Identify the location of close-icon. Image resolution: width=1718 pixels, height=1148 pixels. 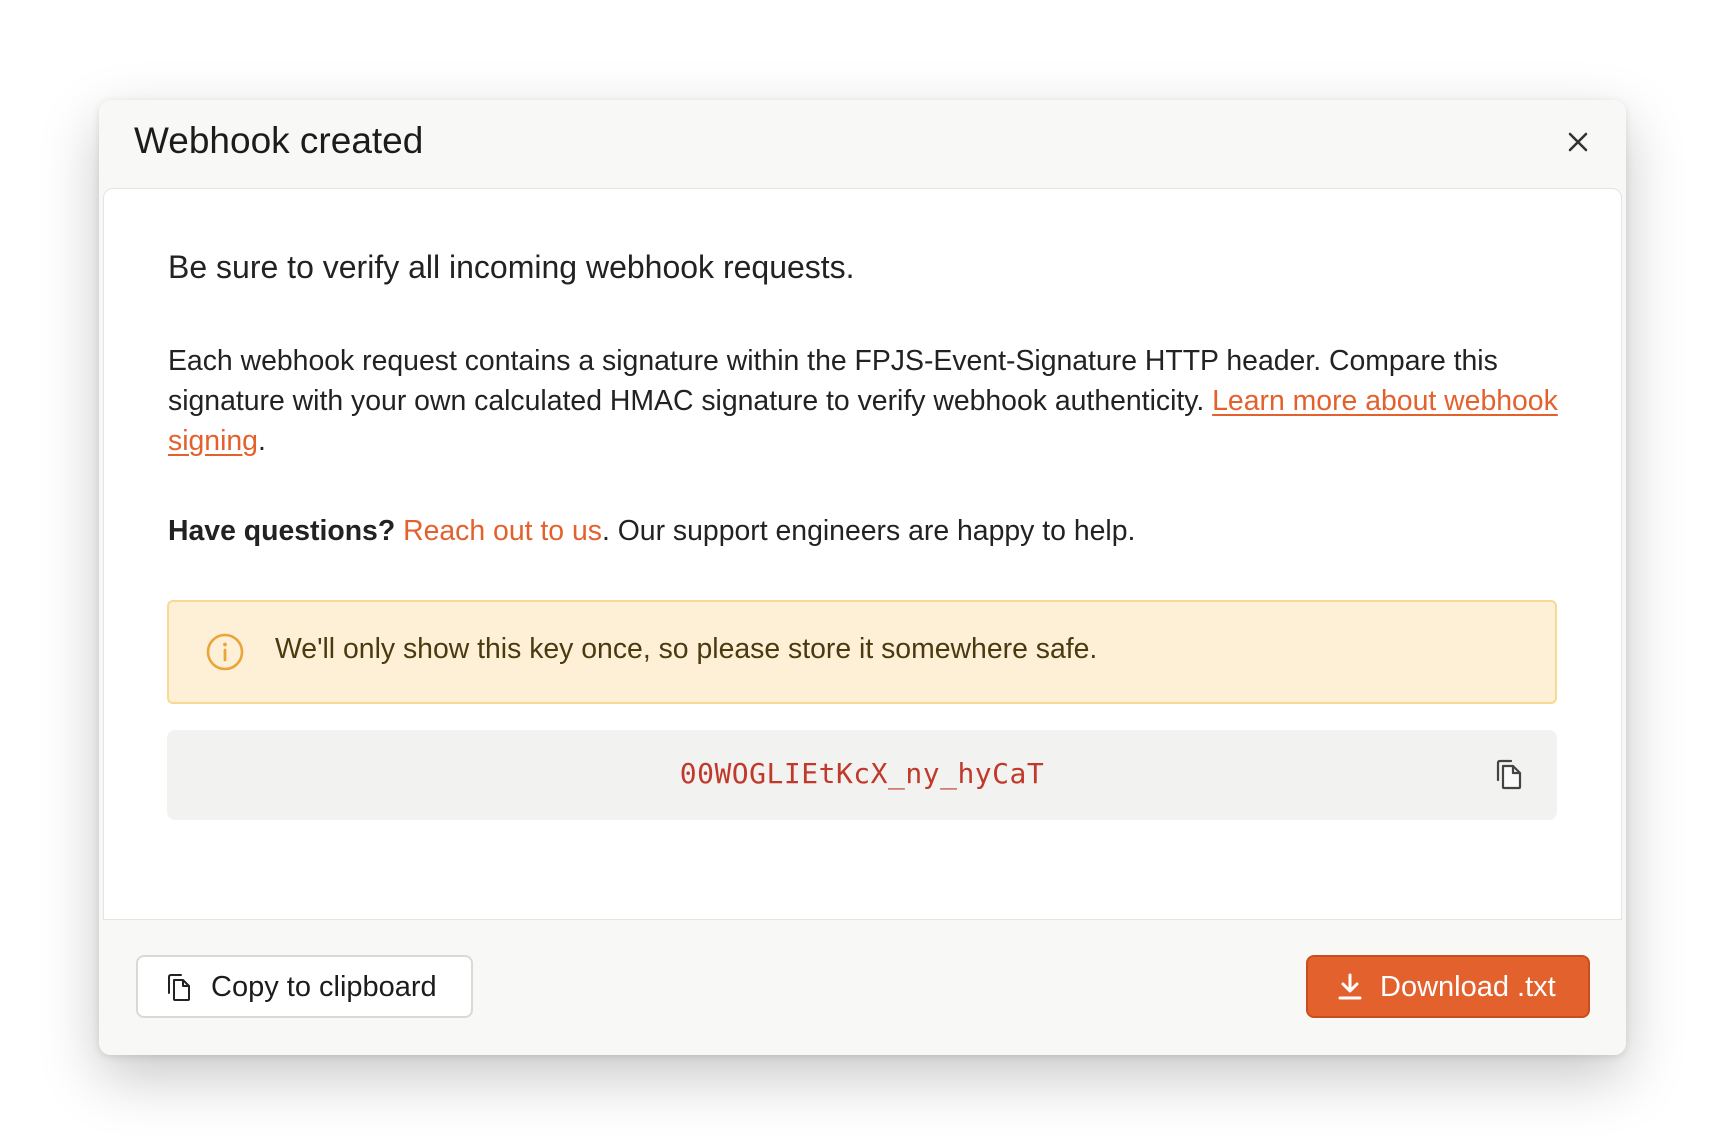
(1578, 142).